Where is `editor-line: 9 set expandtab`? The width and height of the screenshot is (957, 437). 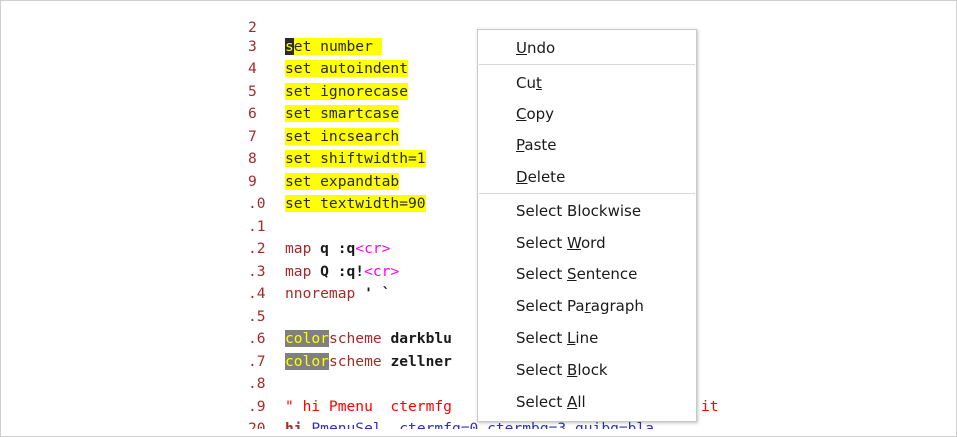 editor-line: 9 set expandtab is located at coordinates (324, 181).